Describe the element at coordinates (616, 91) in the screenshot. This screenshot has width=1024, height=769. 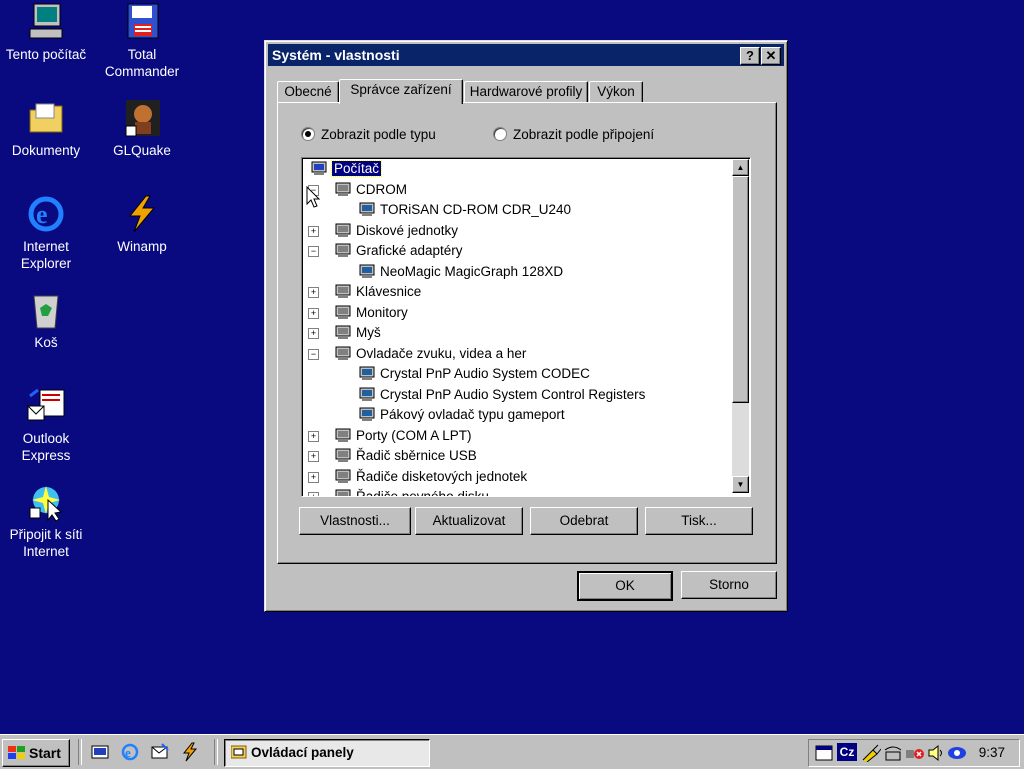
I see `tab-performance: Výkon` at that location.